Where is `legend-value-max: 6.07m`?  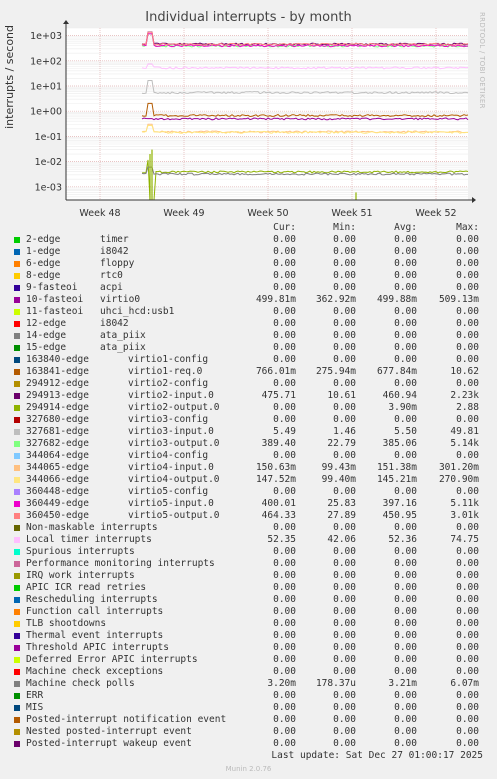
legend-value-max: 6.07m is located at coordinates (464, 683).